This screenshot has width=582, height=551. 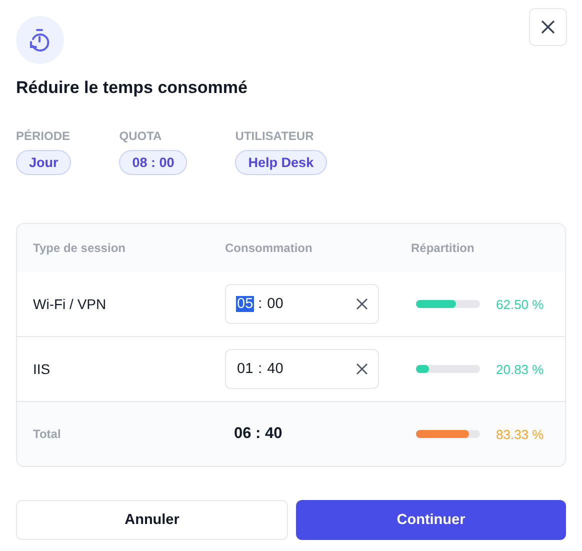 I want to click on time-segment: 05, so click(x=245, y=304).